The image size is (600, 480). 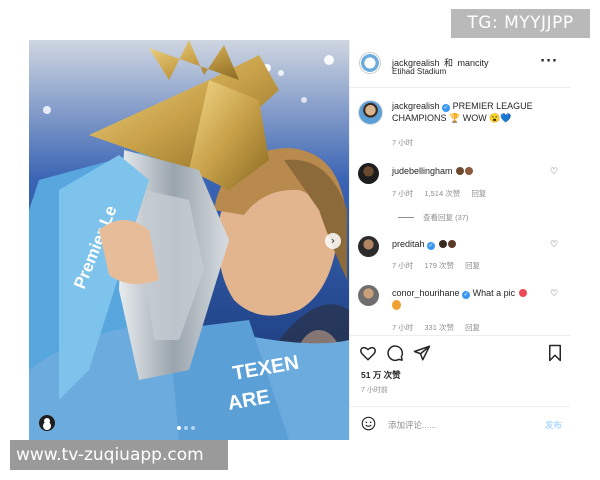 What do you see at coordinates (419, 71) in the screenshot?
I see `location-link: Etihad Stadium` at bounding box center [419, 71].